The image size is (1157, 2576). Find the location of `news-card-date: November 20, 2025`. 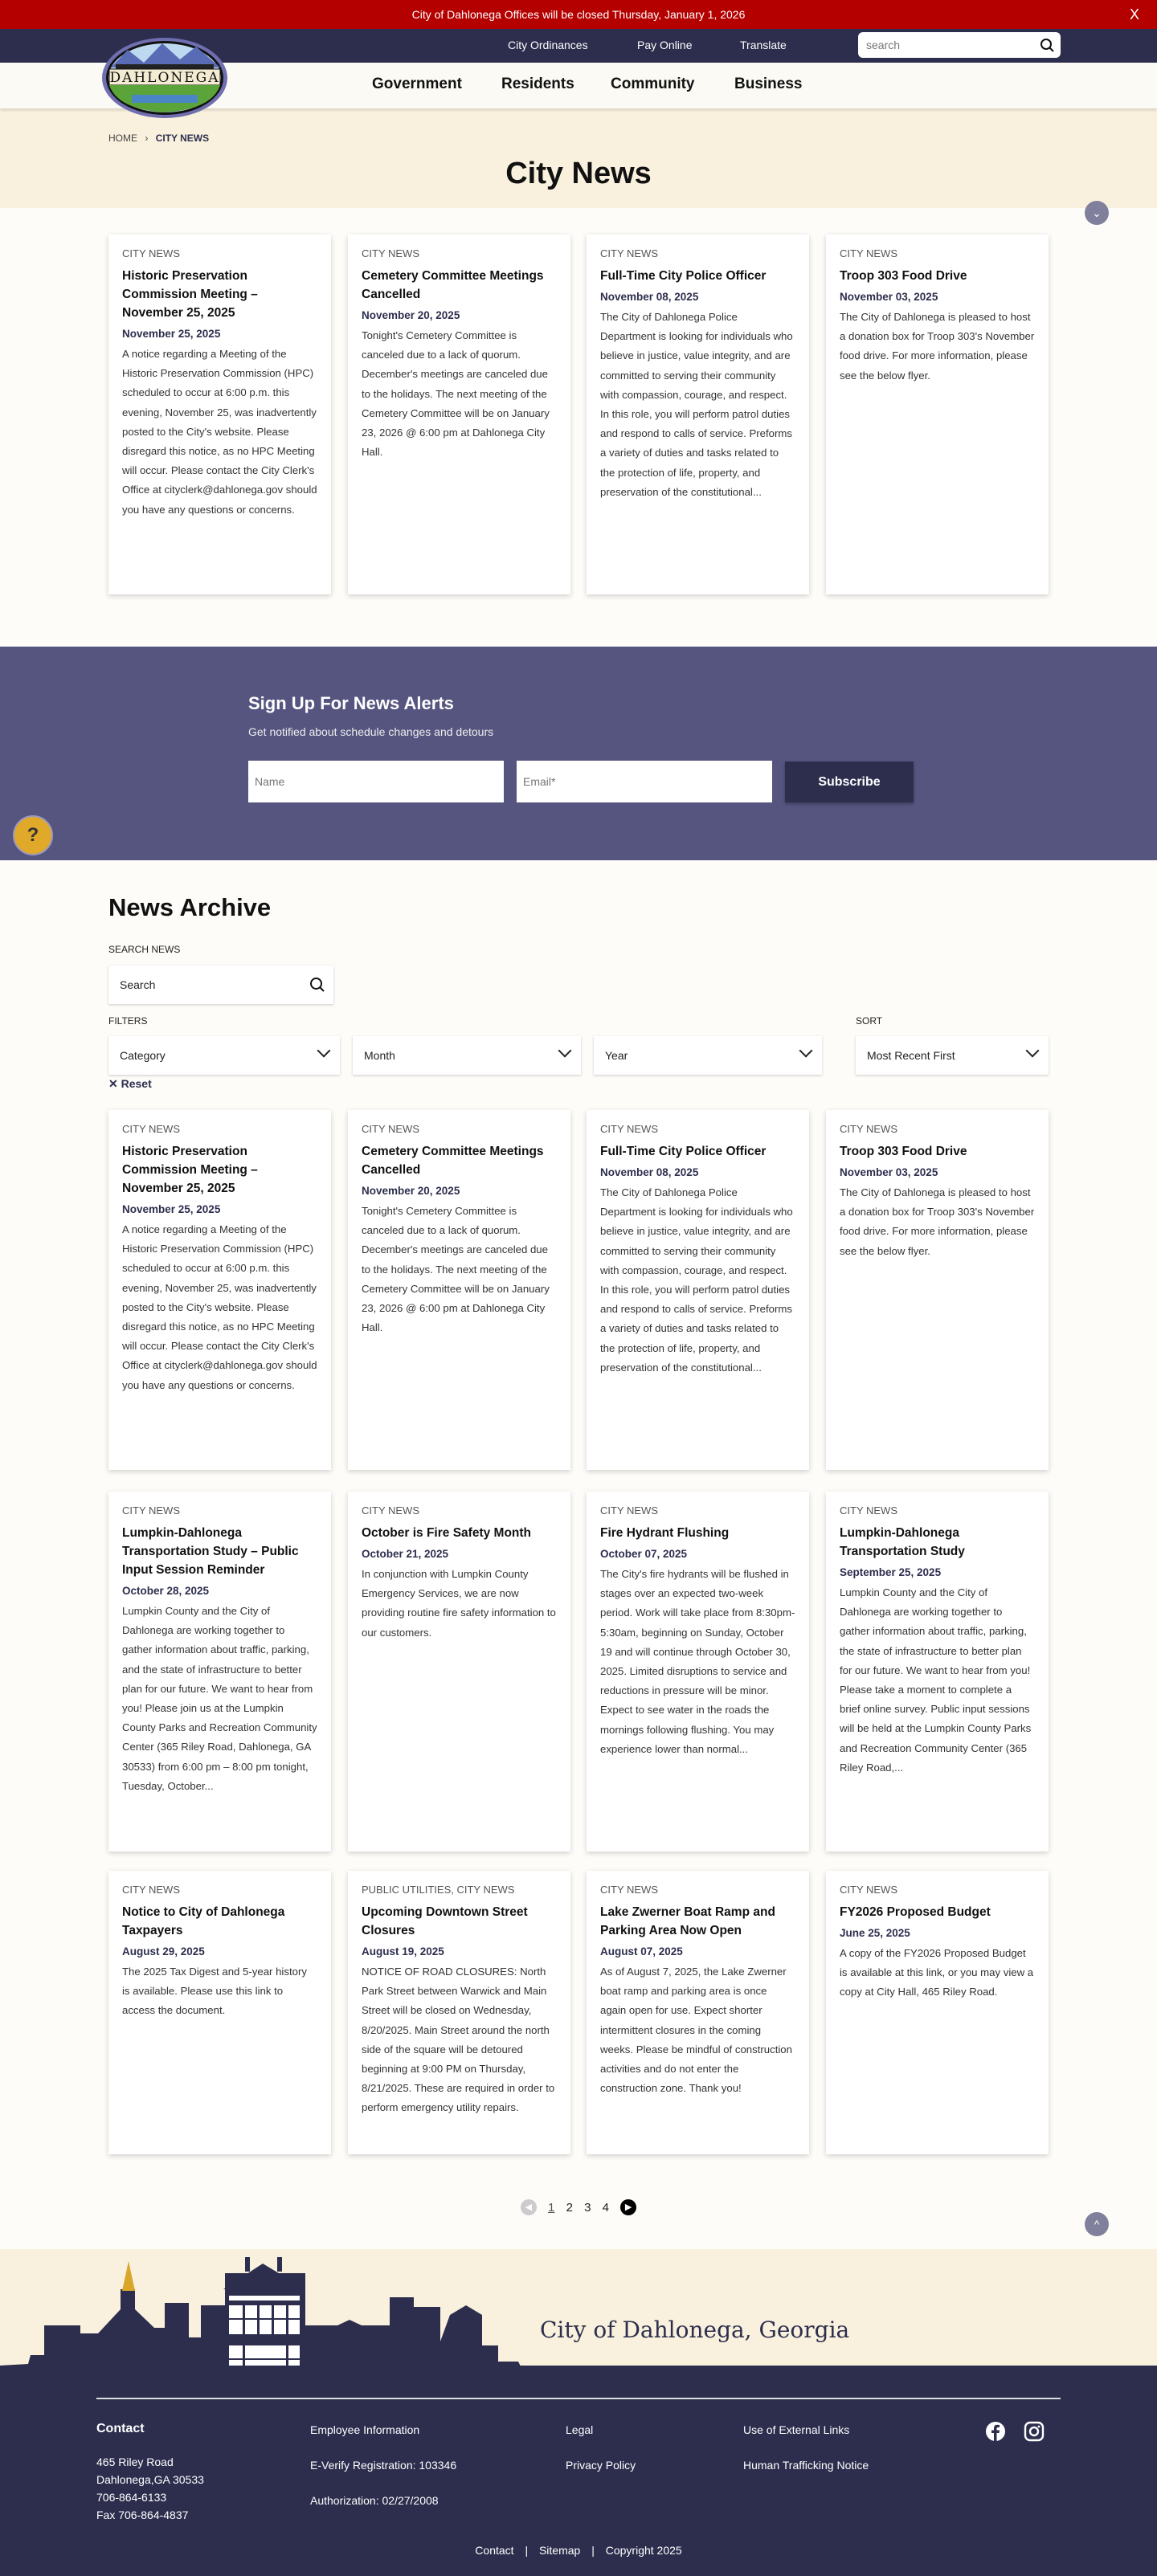

news-card-date: November 20, 2025 is located at coordinates (411, 1191).